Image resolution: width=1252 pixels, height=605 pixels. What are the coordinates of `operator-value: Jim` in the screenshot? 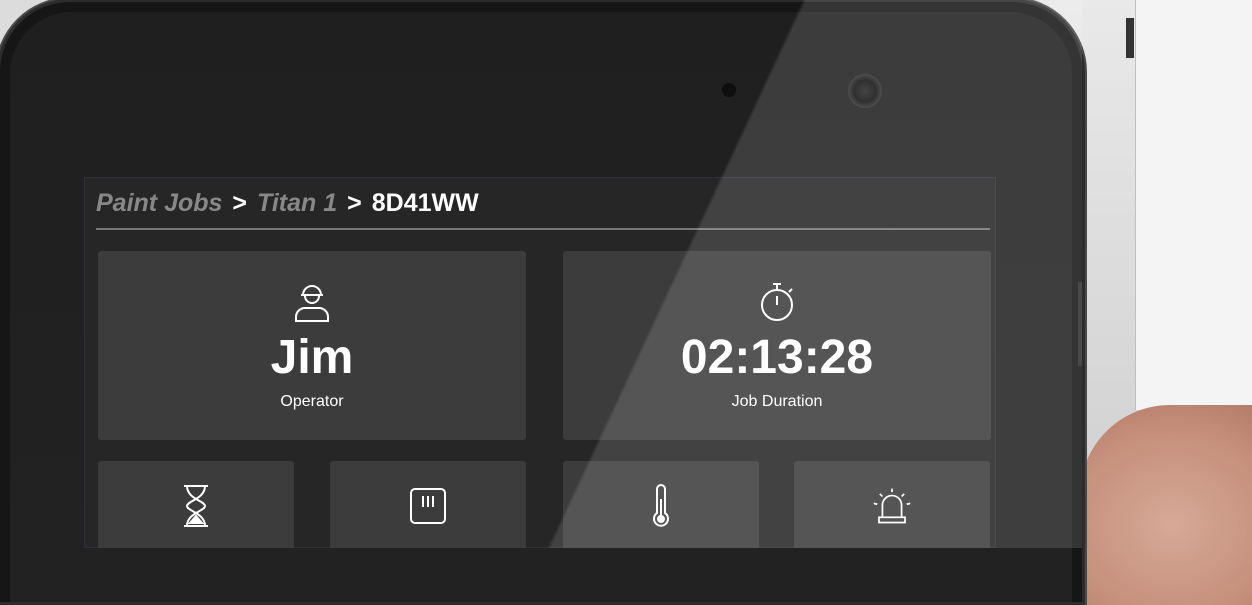 It's located at (312, 357).